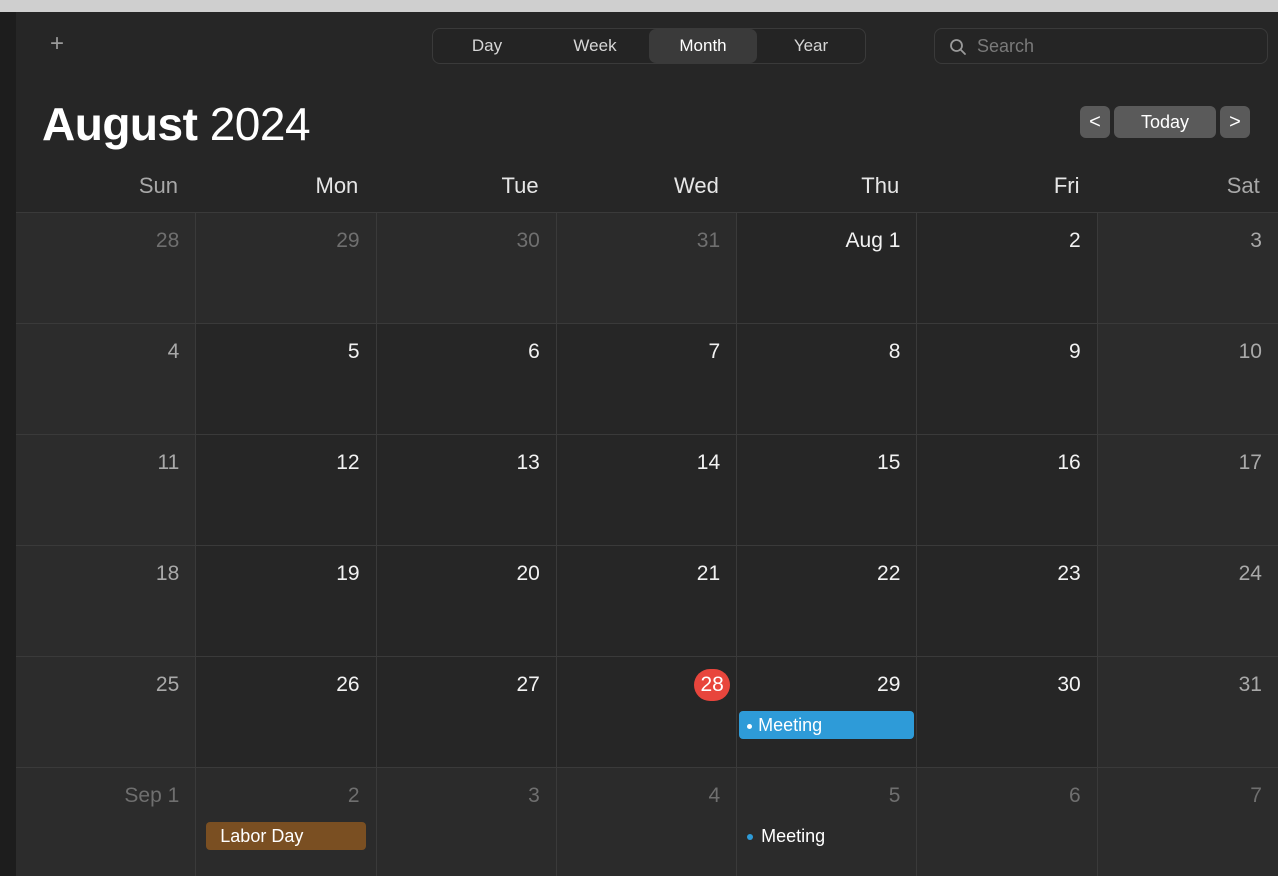 The width and height of the screenshot is (1278, 876). Describe the element at coordinates (167, 573) in the screenshot. I see `day-number: 18` at that location.